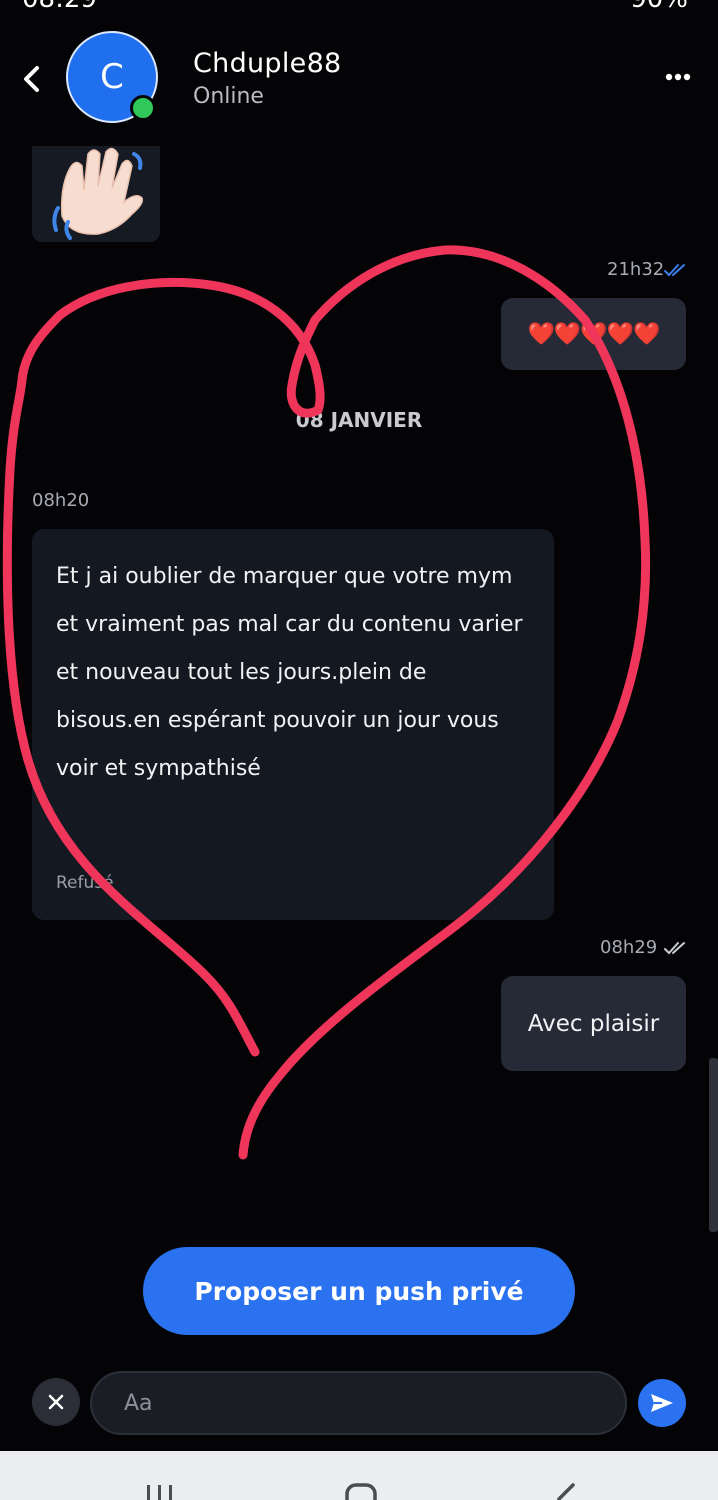  I want to click on back-arrow-icon, so click(31, 79).